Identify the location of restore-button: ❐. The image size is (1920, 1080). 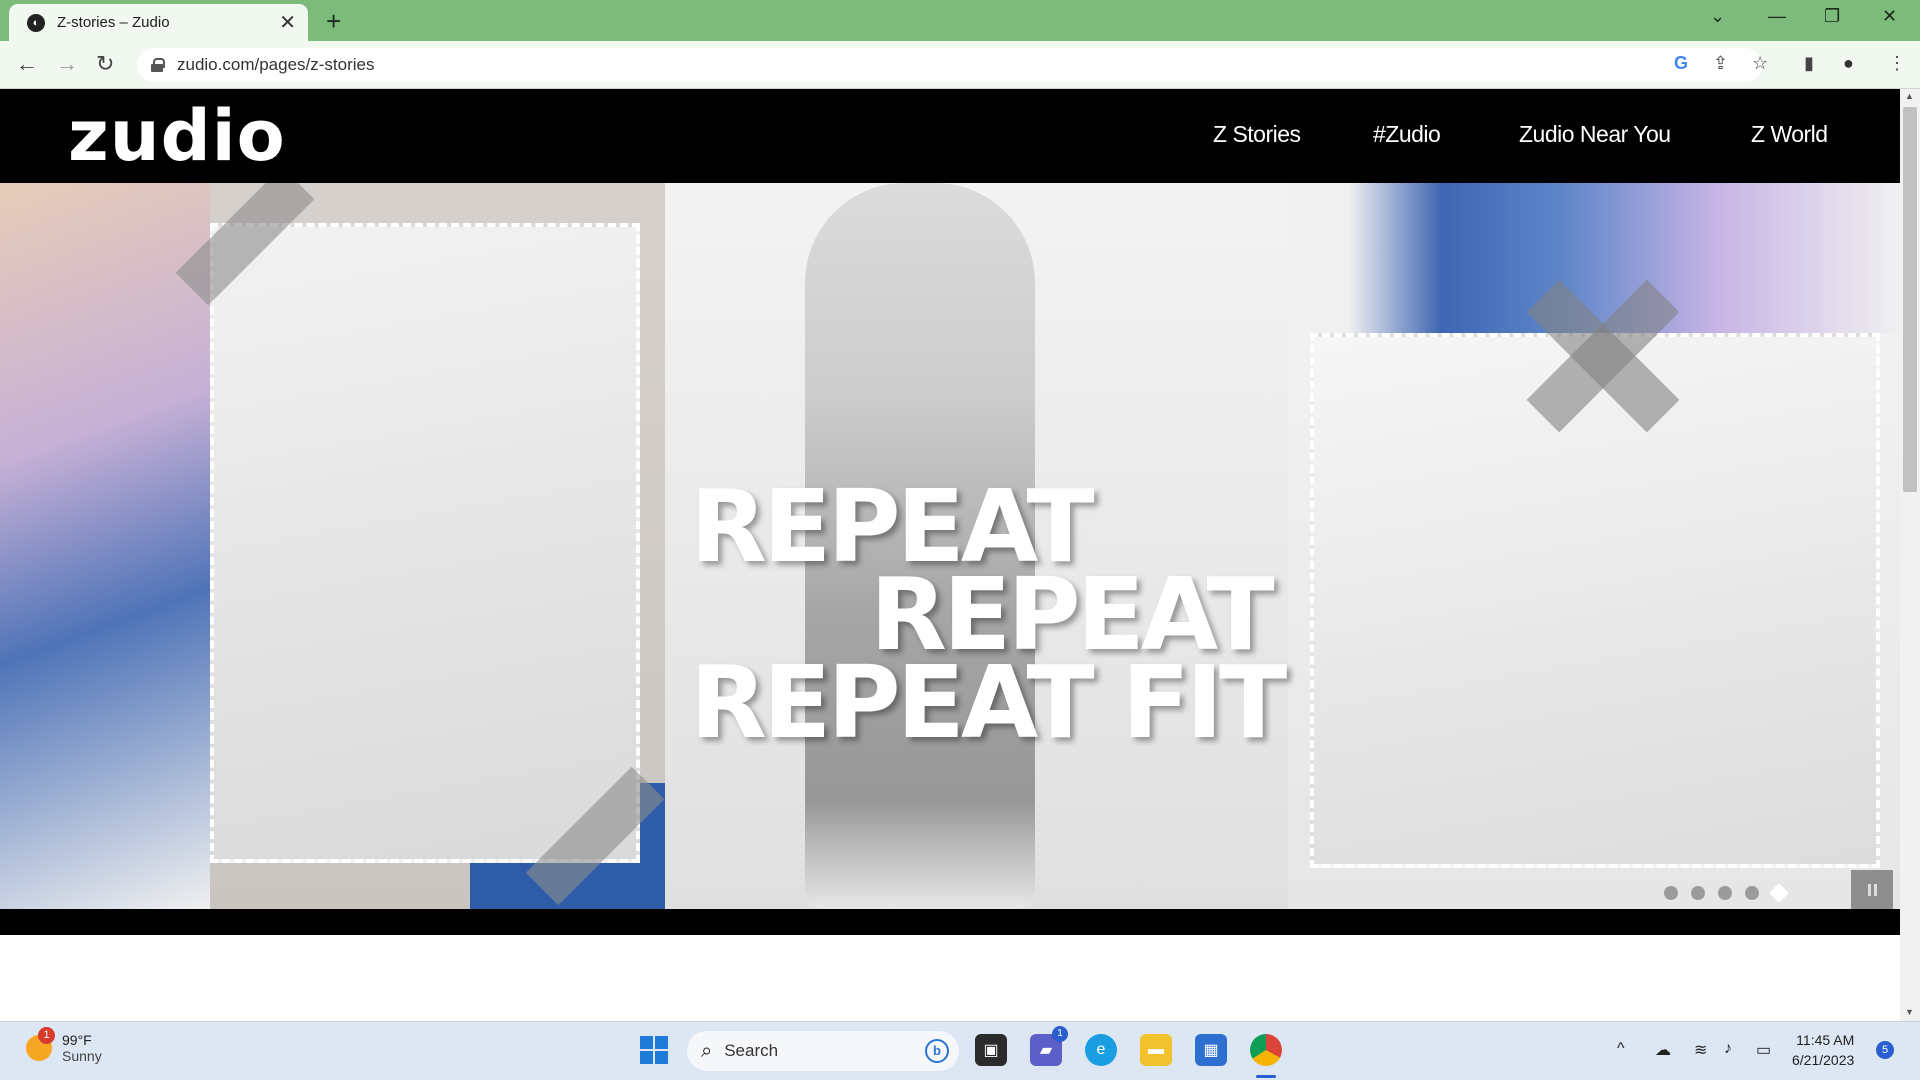
(1832, 16).